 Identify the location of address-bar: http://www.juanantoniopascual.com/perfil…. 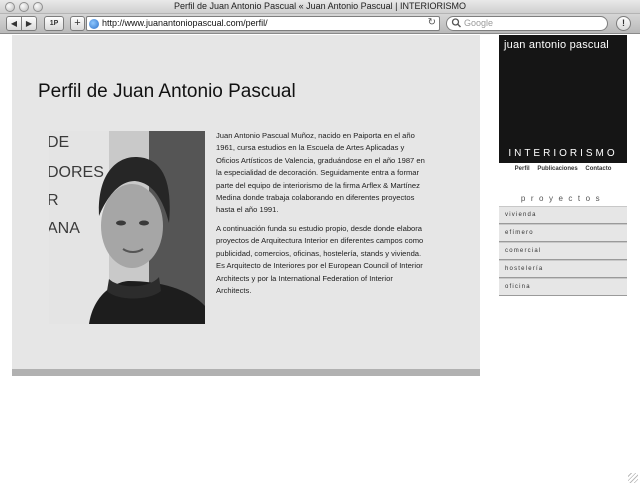
(263, 23).